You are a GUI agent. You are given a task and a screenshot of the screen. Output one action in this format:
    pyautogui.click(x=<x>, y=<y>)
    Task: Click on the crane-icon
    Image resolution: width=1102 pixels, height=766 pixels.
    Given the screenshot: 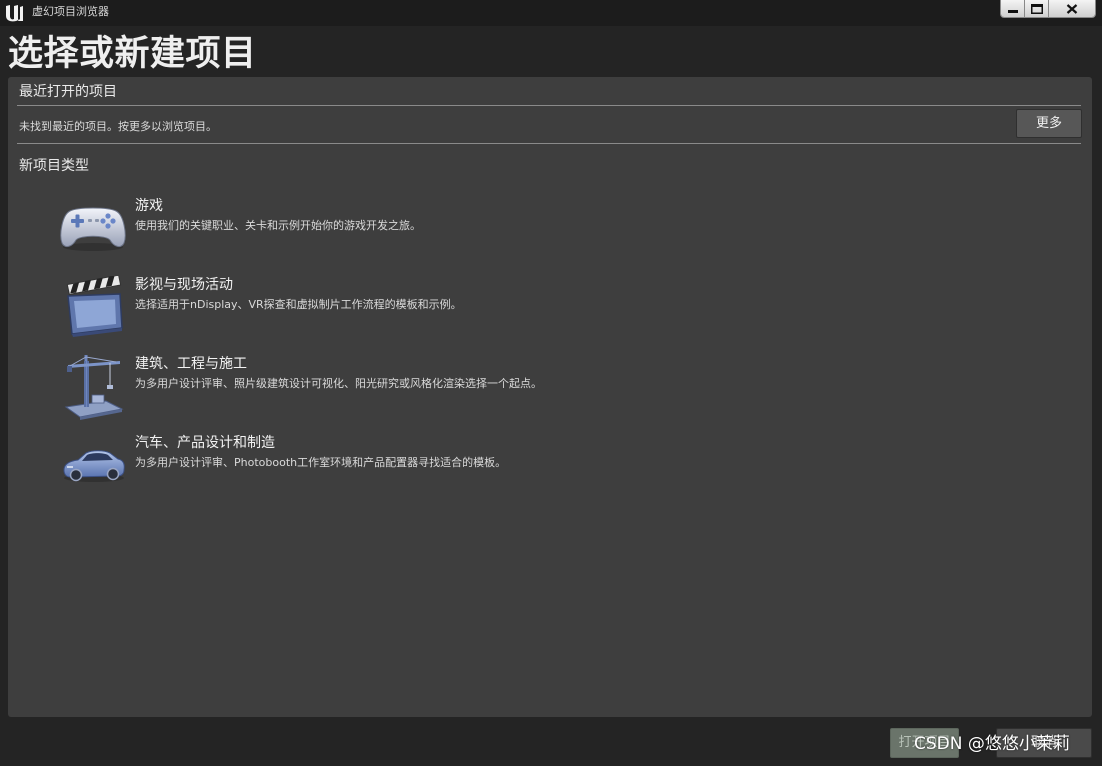 What is the action you would take?
    pyautogui.click(x=94, y=387)
    